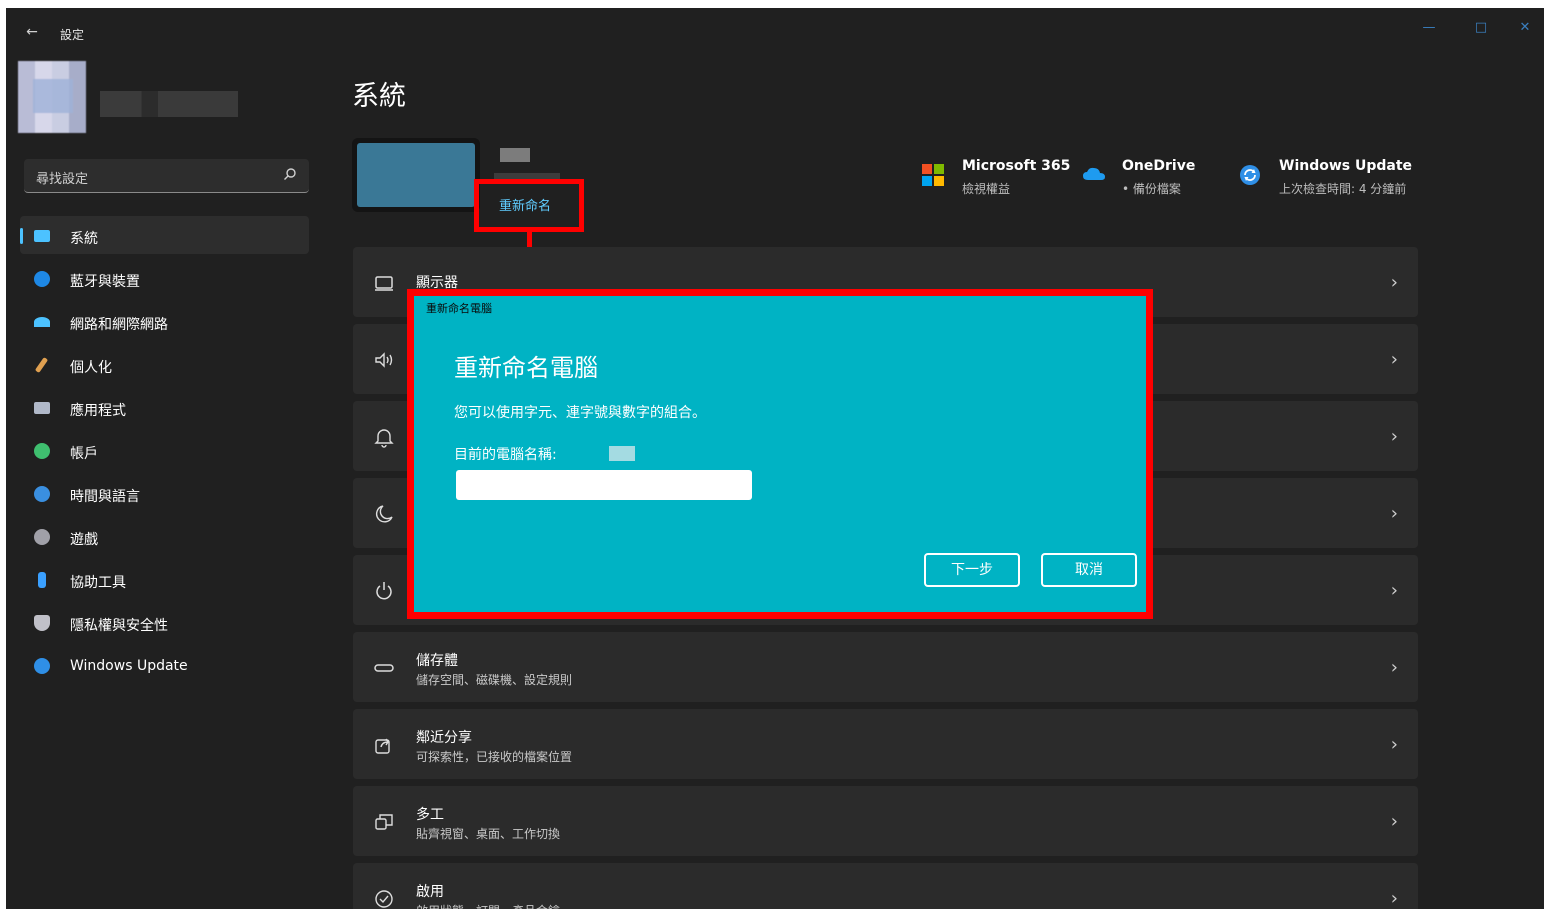 Image resolution: width=1544 pixels, height=909 pixels. I want to click on search-placeholder: 尋找設定, so click(62, 179).